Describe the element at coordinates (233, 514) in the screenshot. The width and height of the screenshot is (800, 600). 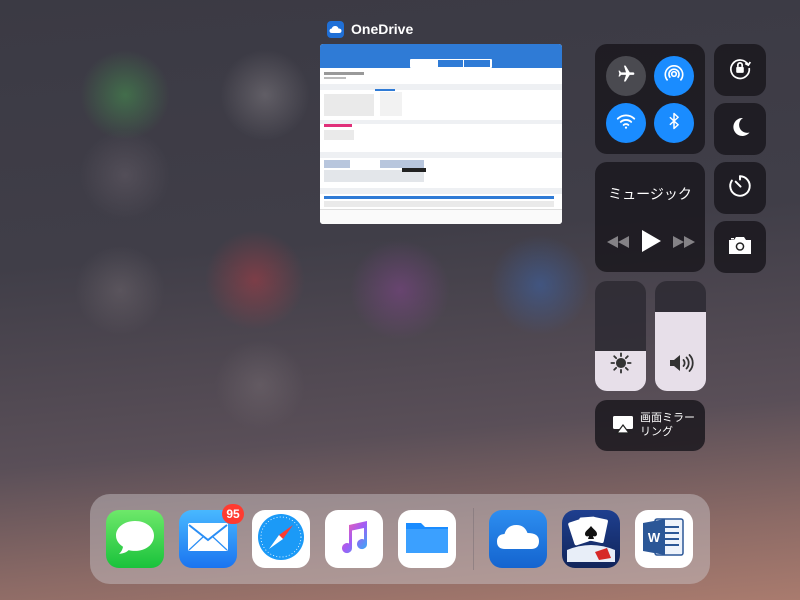
I see `mail-badge: 95` at that location.